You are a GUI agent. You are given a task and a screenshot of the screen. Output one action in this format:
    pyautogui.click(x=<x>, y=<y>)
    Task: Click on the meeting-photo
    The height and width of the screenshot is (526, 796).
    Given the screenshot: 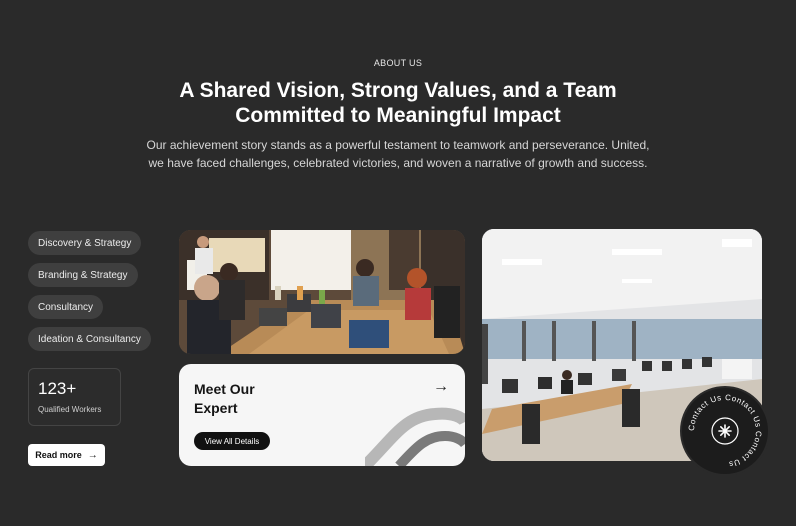 What is the action you would take?
    pyautogui.click(x=322, y=292)
    